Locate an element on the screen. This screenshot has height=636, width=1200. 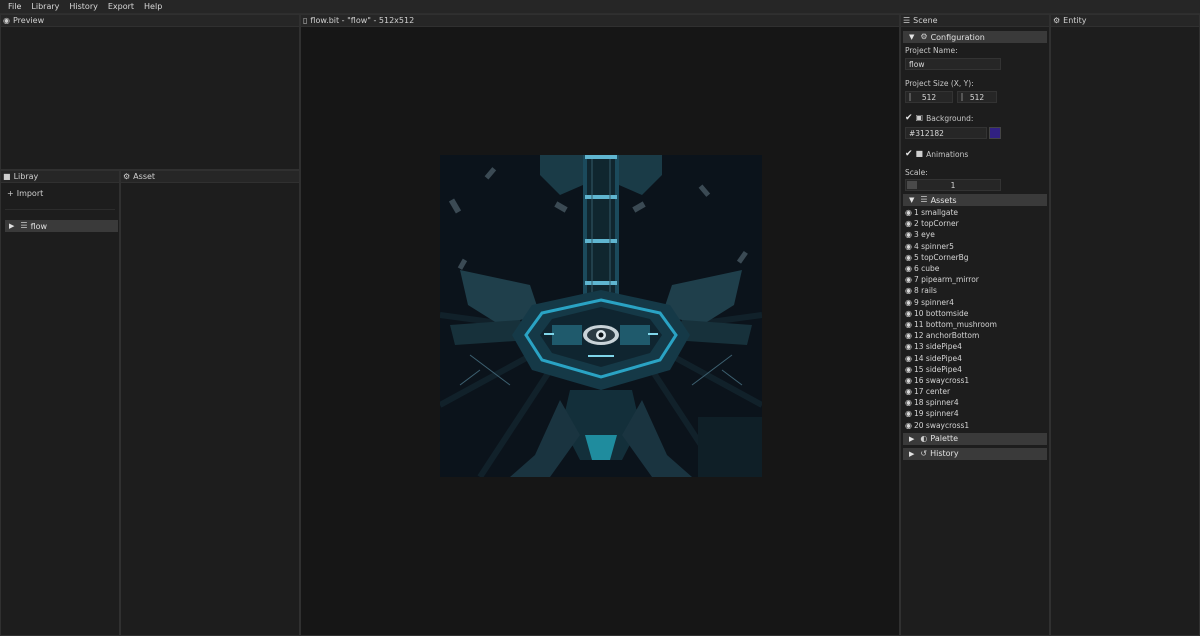
project-name-input: flow is located at coordinates (953, 64).